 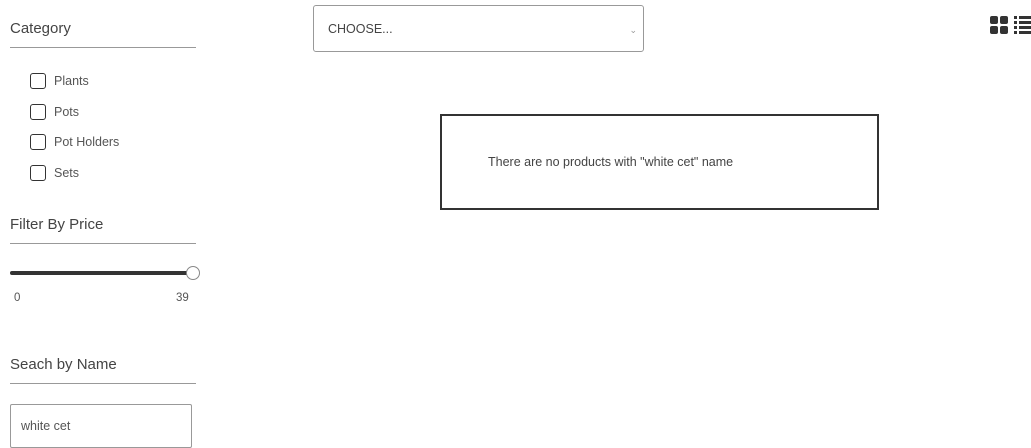 I want to click on price-min-label: 0, so click(x=17, y=298).